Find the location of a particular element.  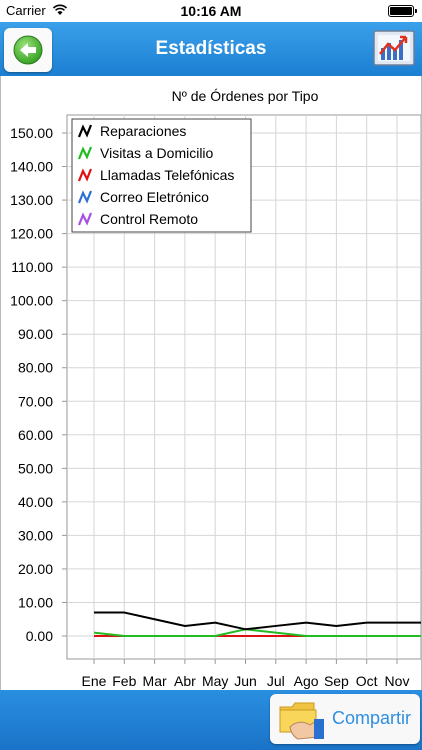

y-tick-label: 20.00 is located at coordinates (35, 569).